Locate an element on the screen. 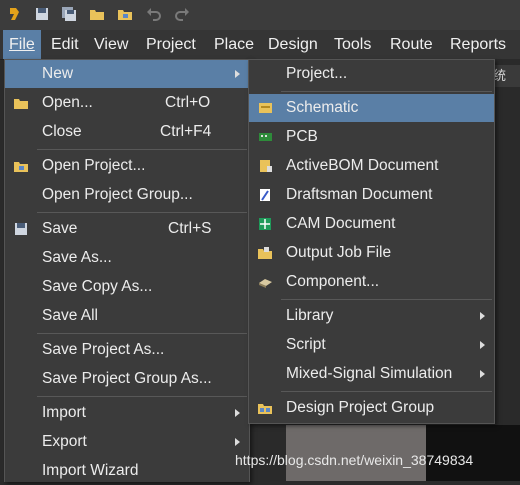 The height and width of the screenshot is (485, 520). draftsman-icon is located at coordinates (265, 195).